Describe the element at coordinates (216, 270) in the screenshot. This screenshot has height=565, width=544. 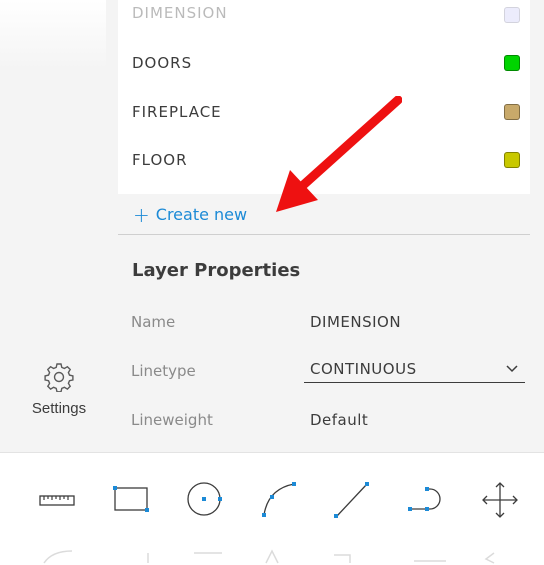
I see `layer-properties-title: Layer Properties` at that location.